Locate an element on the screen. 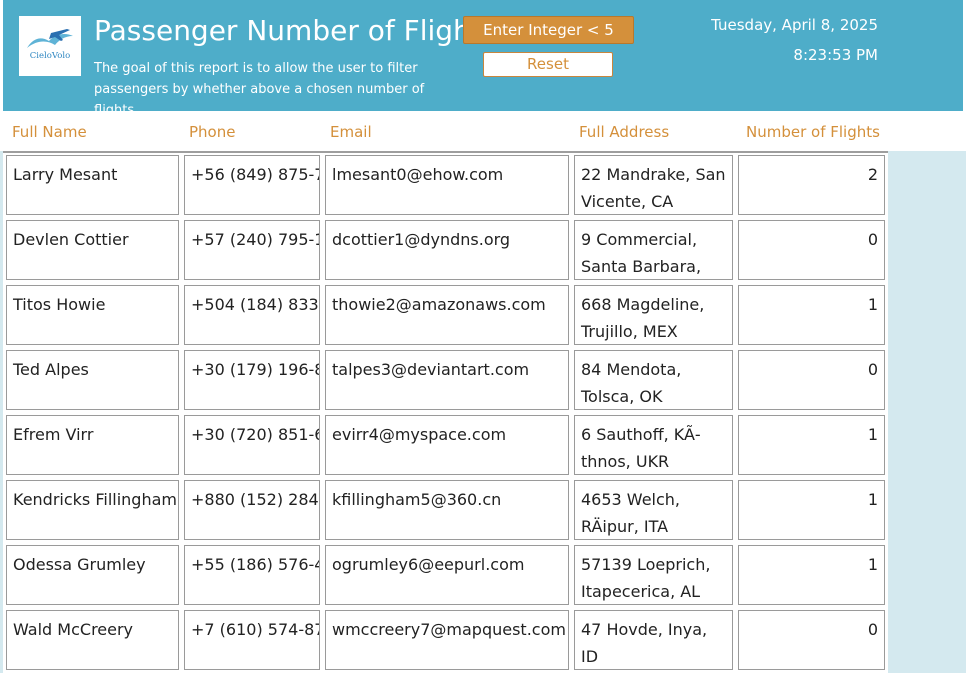 The height and width of the screenshot is (673, 966). cell-full-address: 6 Sauthoff, KÃ­thnos, UKR is located at coordinates (653, 445).